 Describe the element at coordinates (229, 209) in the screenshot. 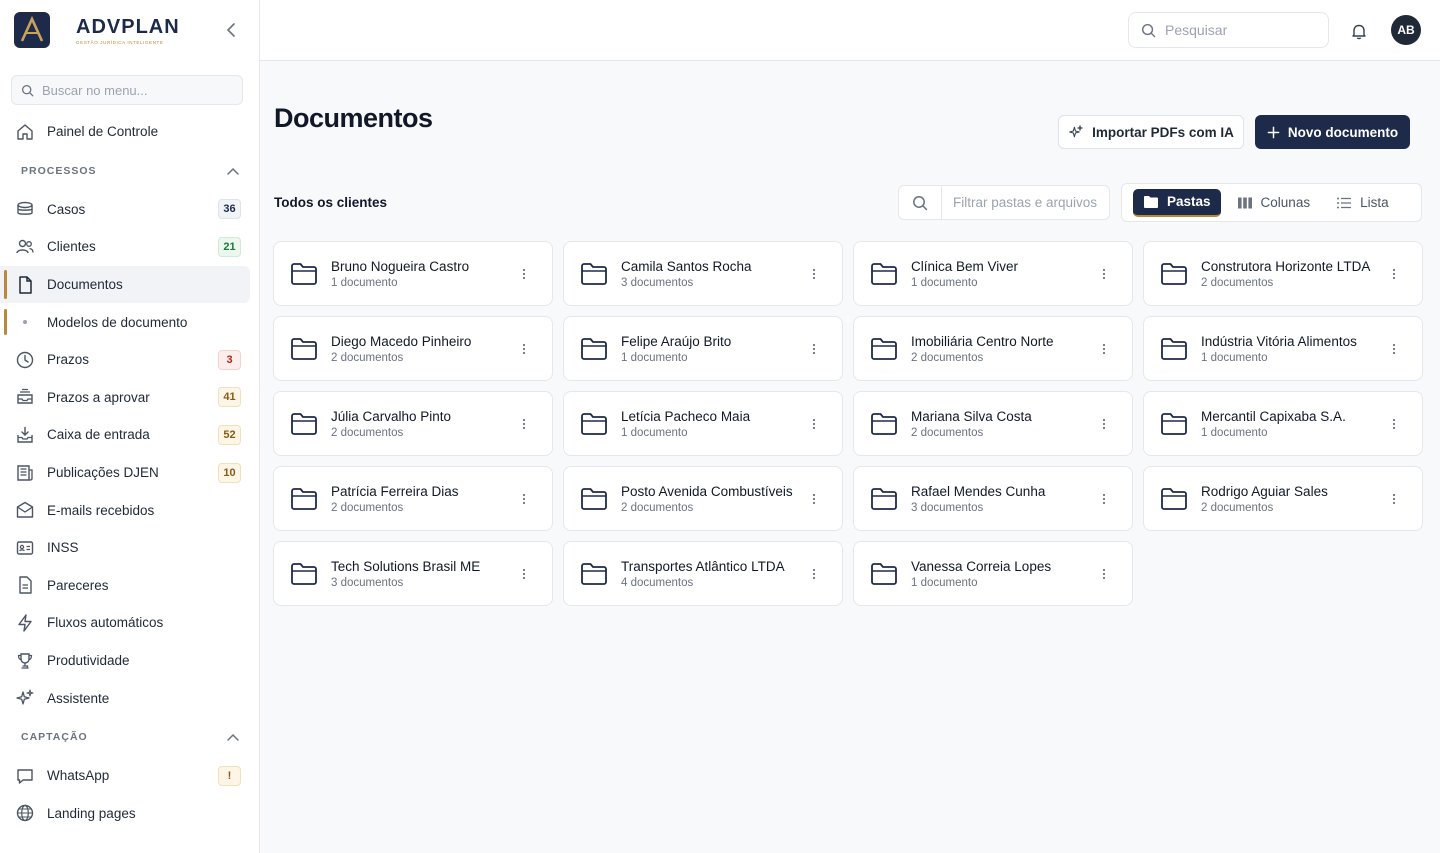

I see `count-badge: 36` at that location.